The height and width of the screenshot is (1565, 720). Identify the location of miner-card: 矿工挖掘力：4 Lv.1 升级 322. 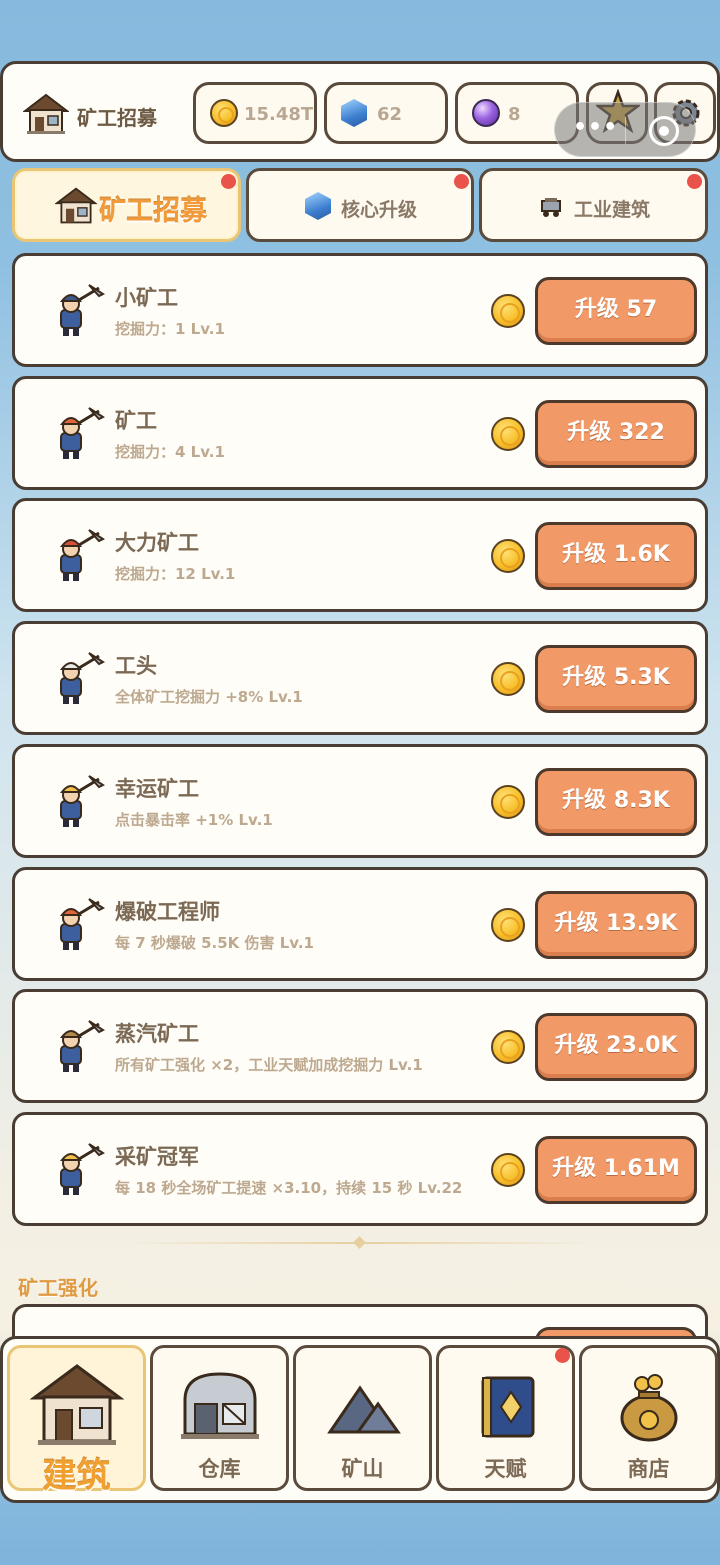
(360, 433).